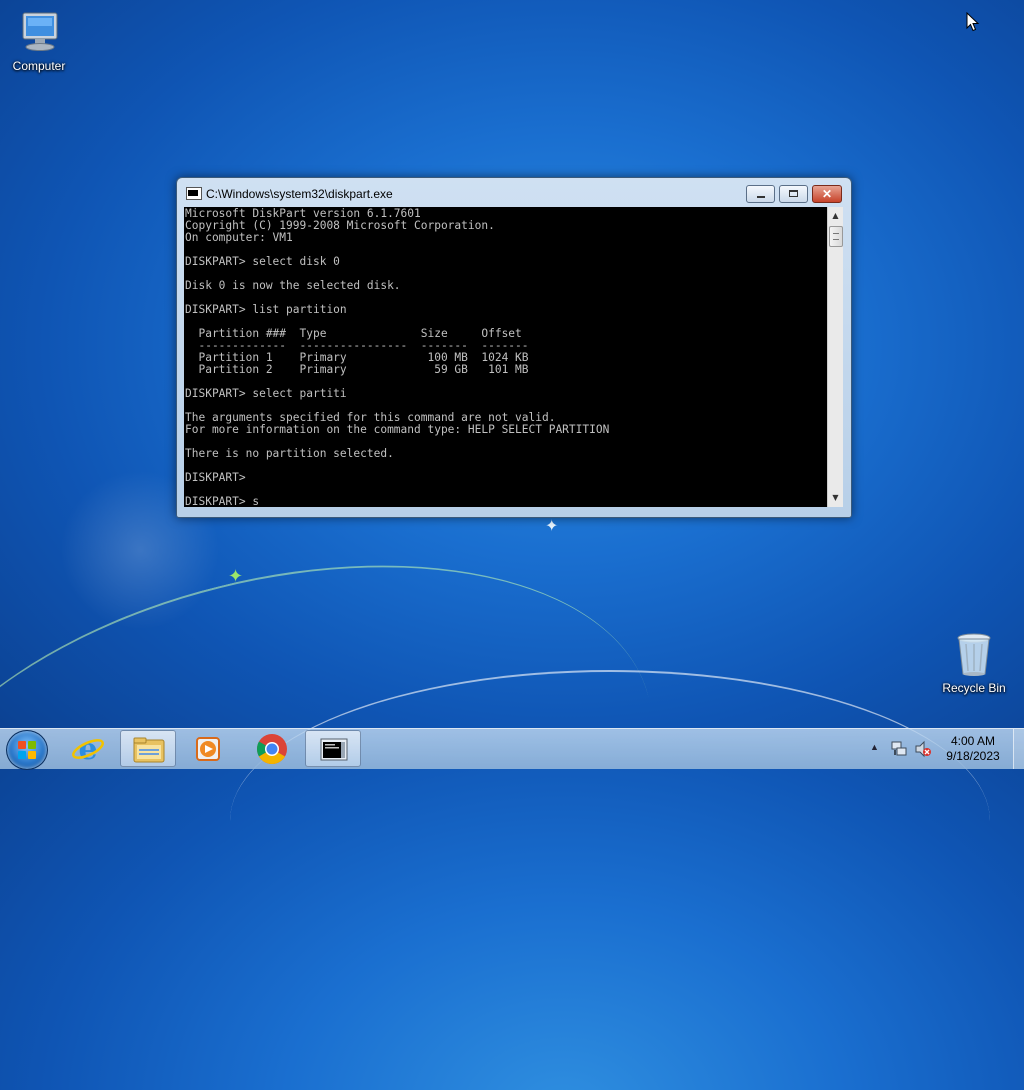 The image size is (1024, 1090). I want to click on taskbar-diskpart-console, so click(333, 748).